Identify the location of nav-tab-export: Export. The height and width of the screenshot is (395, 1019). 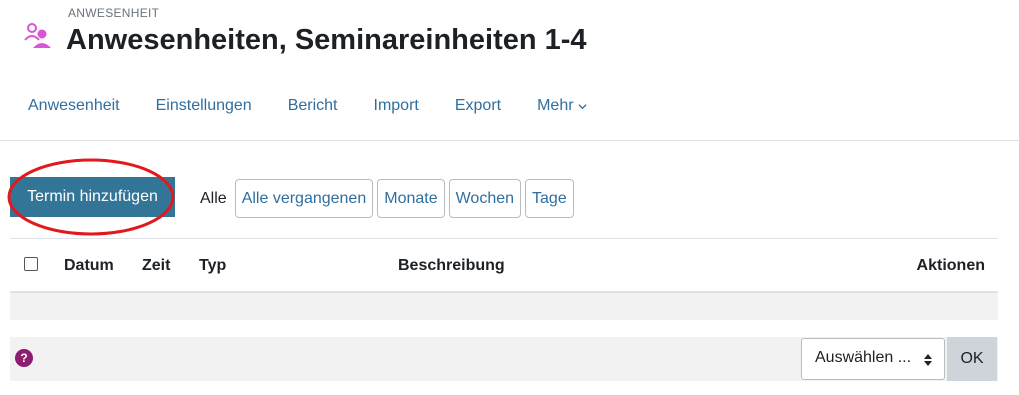
(478, 106).